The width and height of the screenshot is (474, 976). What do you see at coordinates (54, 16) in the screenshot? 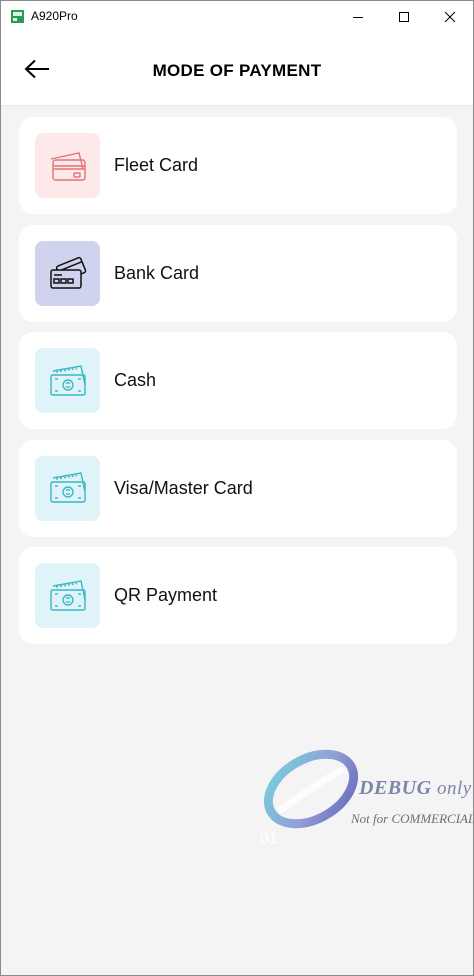
I see `window-title: A920Pro` at bounding box center [54, 16].